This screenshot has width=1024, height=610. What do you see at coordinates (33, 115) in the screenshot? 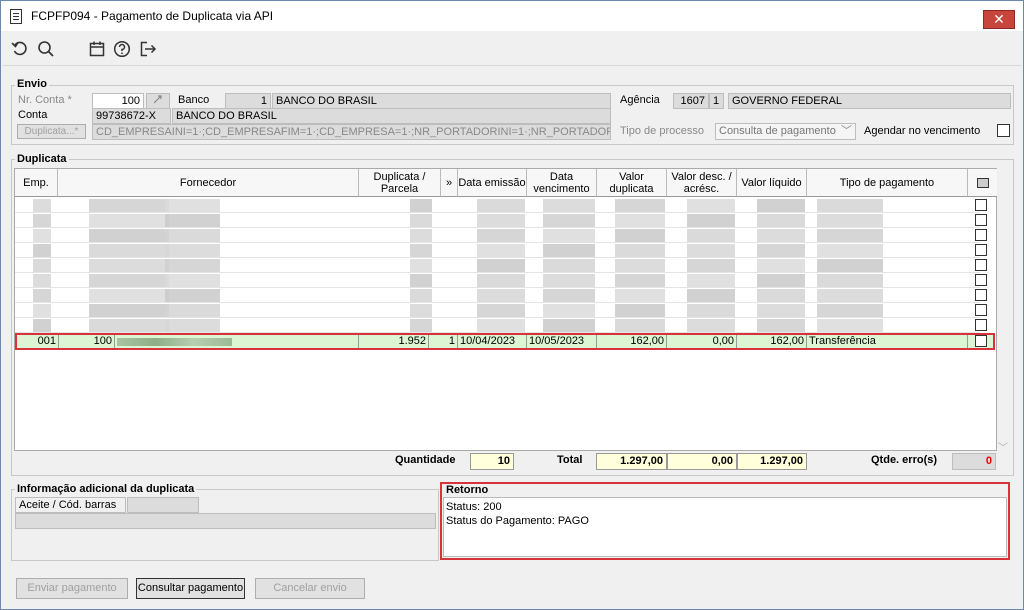
I see `conta-label: Conta` at bounding box center [33, 115].